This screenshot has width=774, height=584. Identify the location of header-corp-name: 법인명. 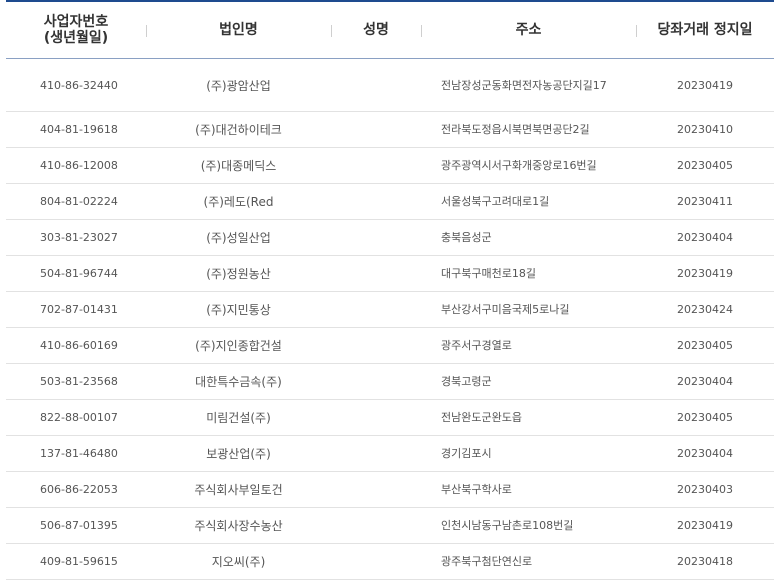
(238, 30).